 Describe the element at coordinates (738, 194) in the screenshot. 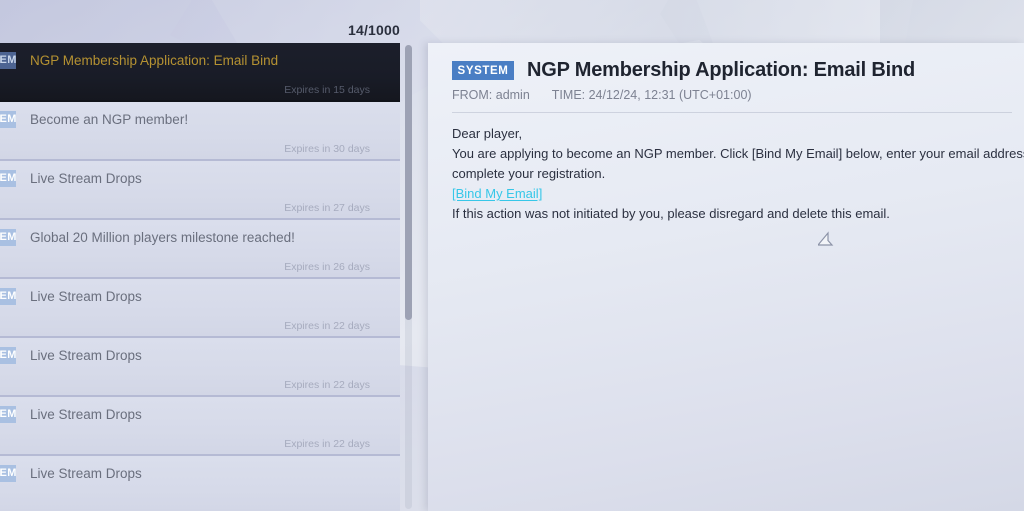

I see `body-link-row: [Bind My Email]` at that location.